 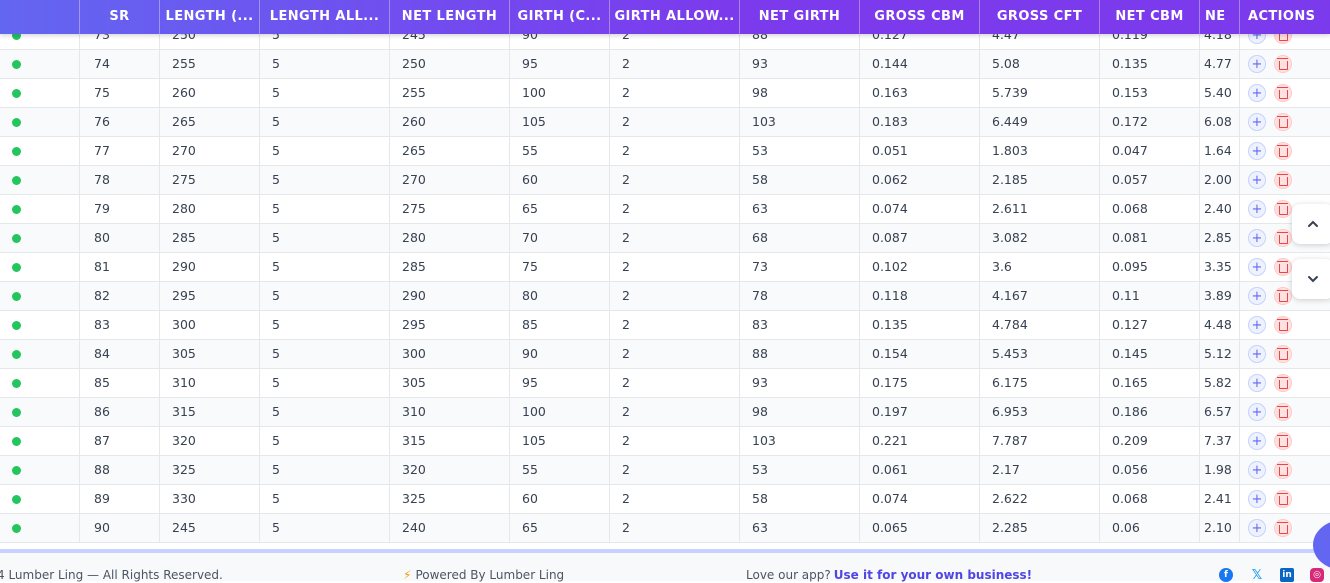 I want to click on chevron-up-icon, so click(x=1313, y=223).